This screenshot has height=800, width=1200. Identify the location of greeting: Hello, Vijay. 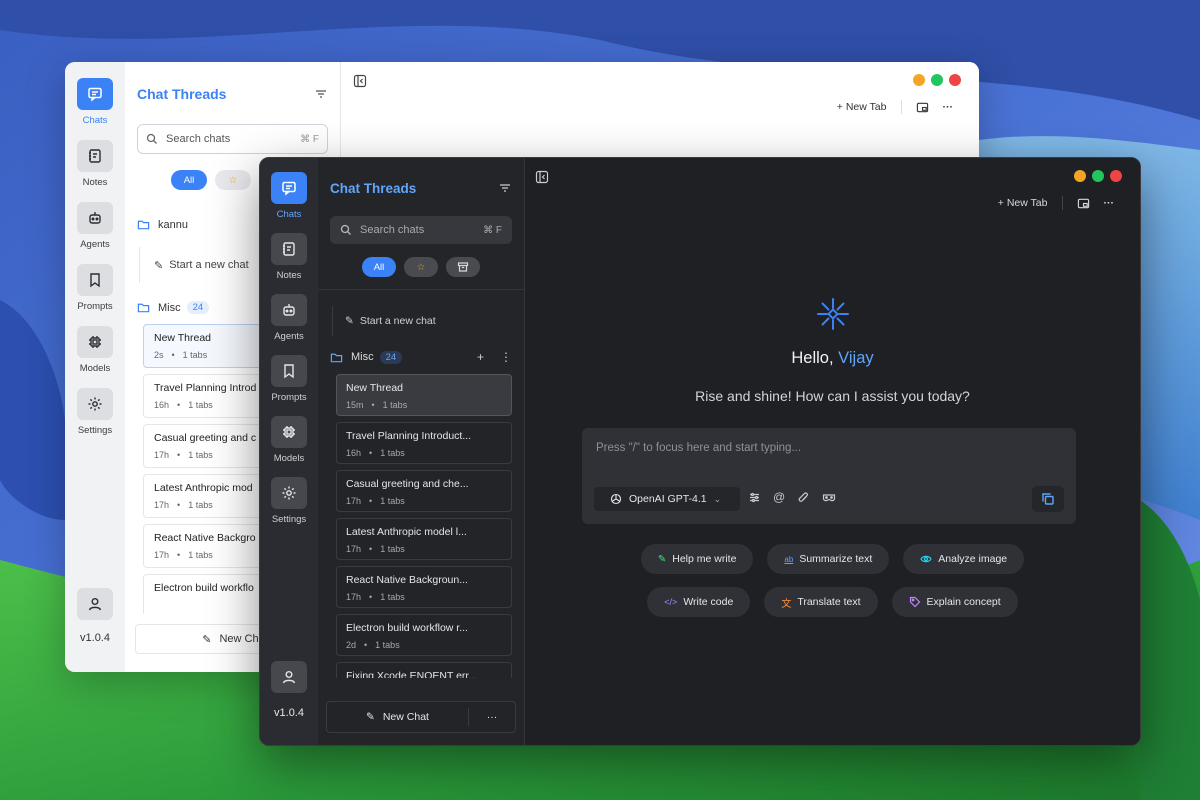
(832, 358).